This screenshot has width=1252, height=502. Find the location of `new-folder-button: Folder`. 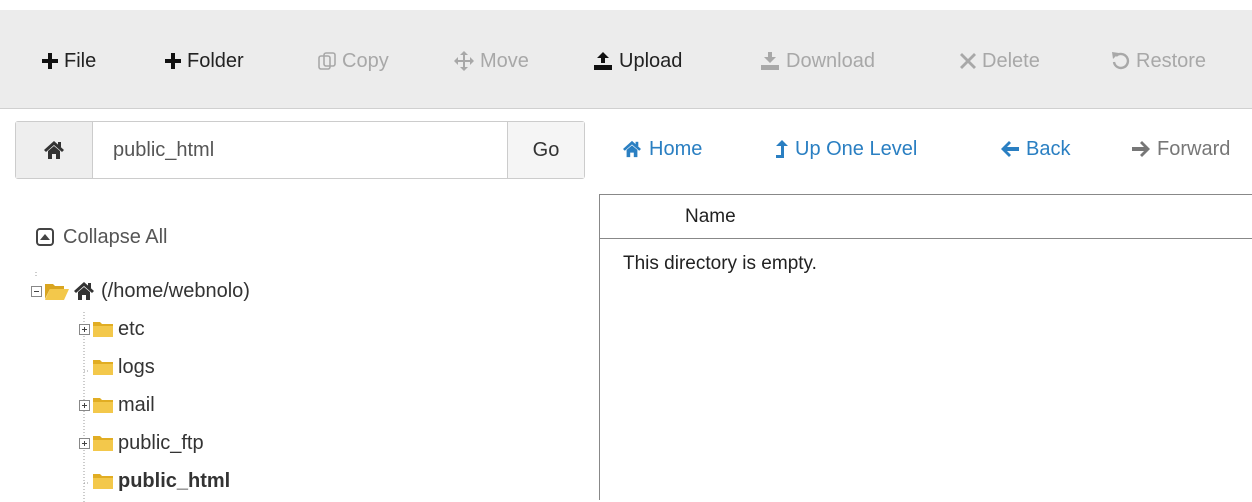

new-folder-button: Folder is located at coordinates (204, 61).